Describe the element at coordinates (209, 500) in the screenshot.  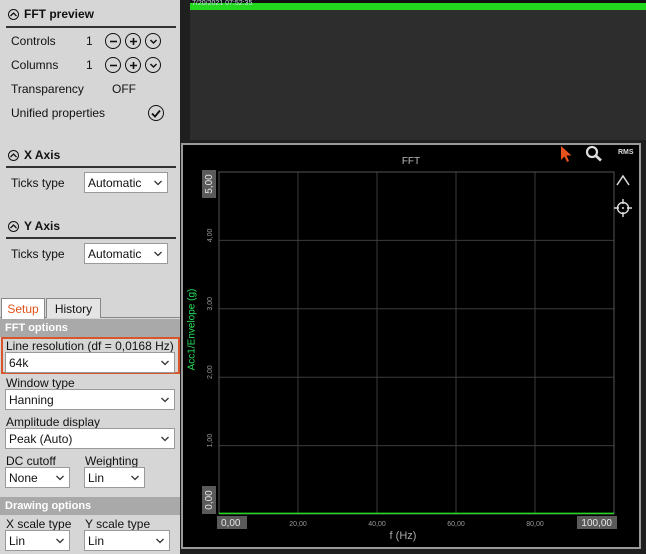
I see `y-tick-label: 0,00` at that location.